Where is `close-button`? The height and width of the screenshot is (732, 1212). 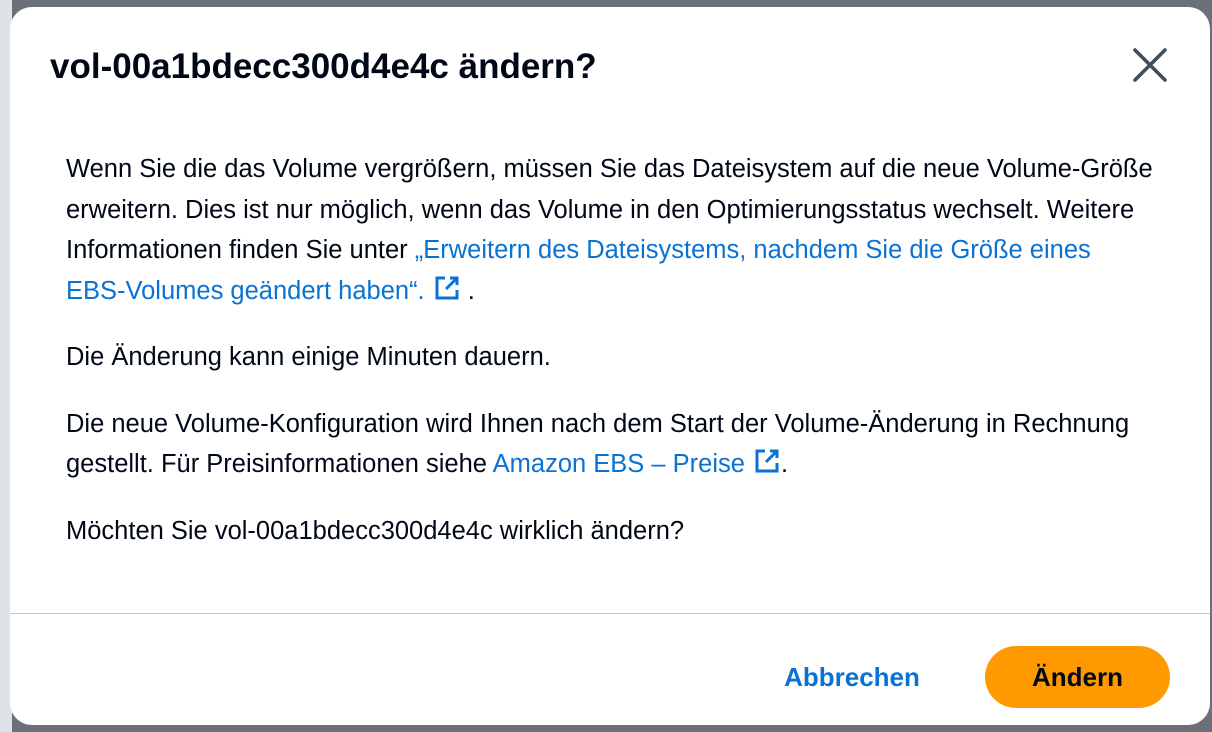
close-button is located at coordinates (1150, 65).